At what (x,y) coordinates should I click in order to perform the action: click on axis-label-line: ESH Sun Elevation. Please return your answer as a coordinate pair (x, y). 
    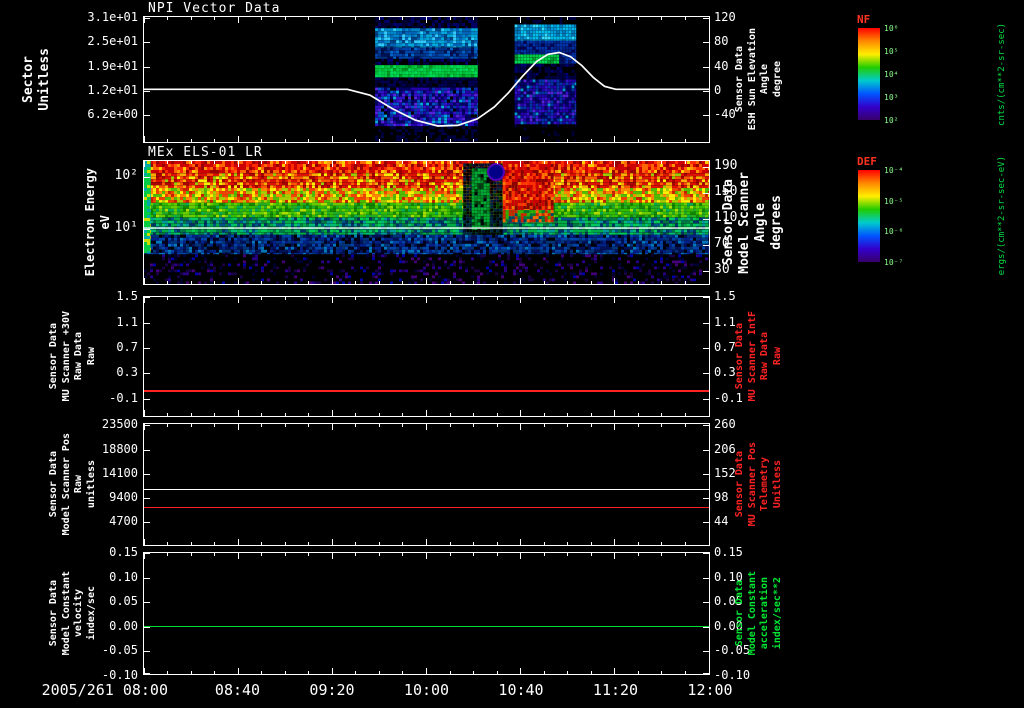
    Looking at the image, I should click on (752, 79).